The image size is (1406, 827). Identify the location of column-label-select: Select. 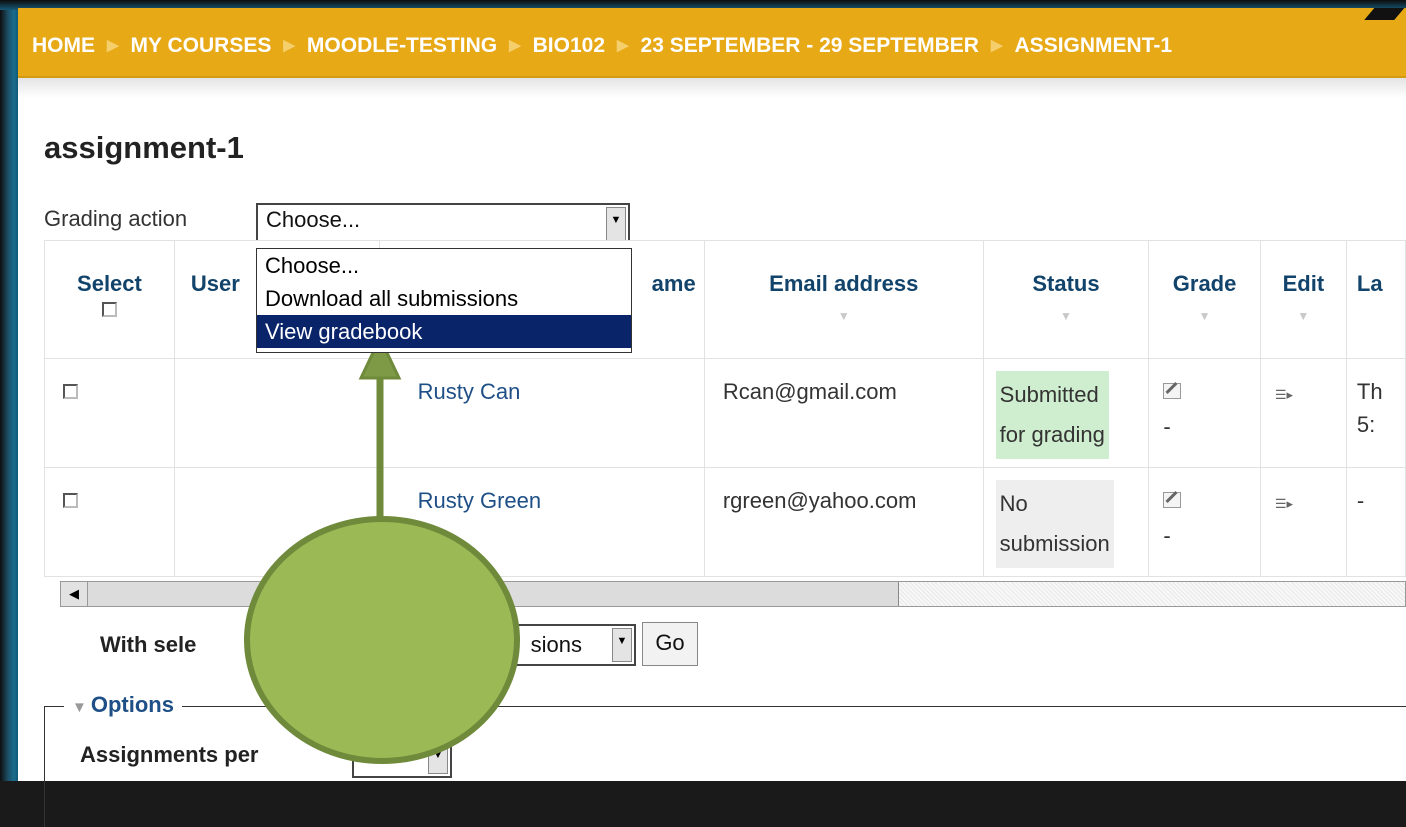
(109, 283).